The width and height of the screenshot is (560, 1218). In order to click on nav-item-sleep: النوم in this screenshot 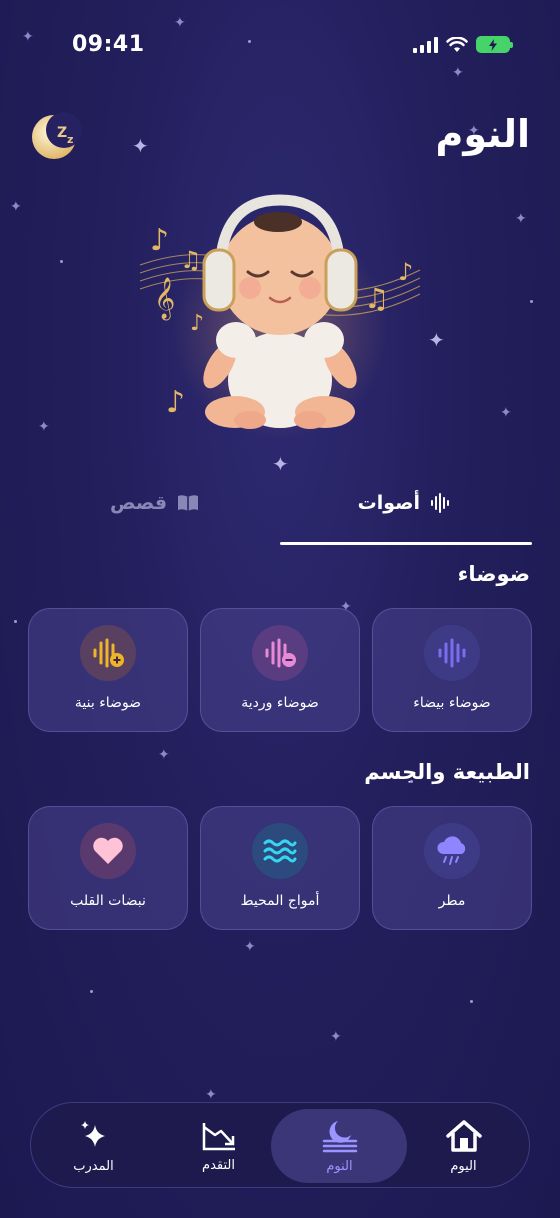, I will do `click(339, 1146)`.